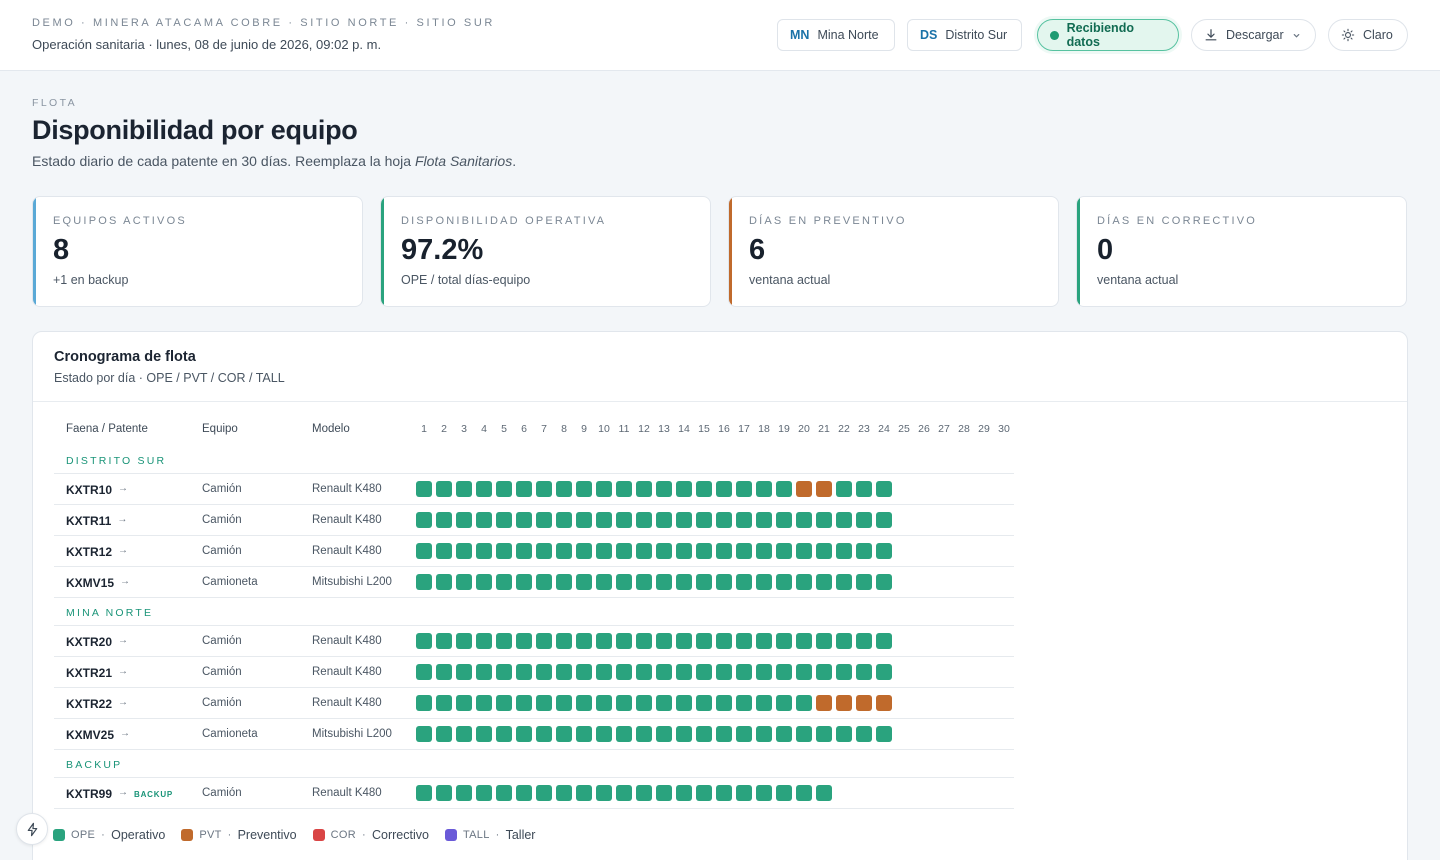 This screenshot has width=1440, height=860. I want to click on equipment-row: KXTR10 → Camión Renault K480, so click(534, 489).